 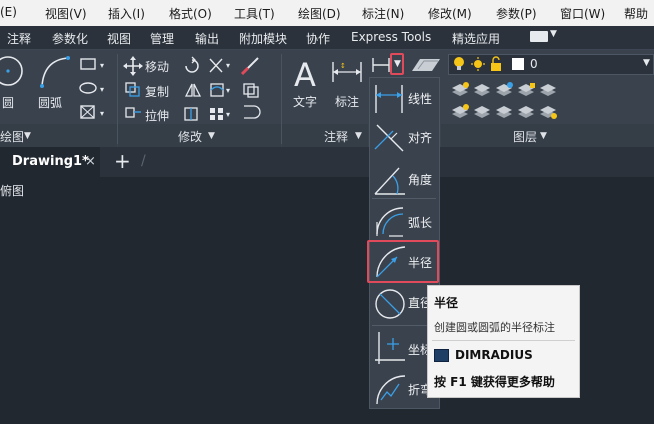 What do you see at coordinates (518, 64) in the screenshot?
I see `layer-color-swatch` at bounding box center [518, 64].